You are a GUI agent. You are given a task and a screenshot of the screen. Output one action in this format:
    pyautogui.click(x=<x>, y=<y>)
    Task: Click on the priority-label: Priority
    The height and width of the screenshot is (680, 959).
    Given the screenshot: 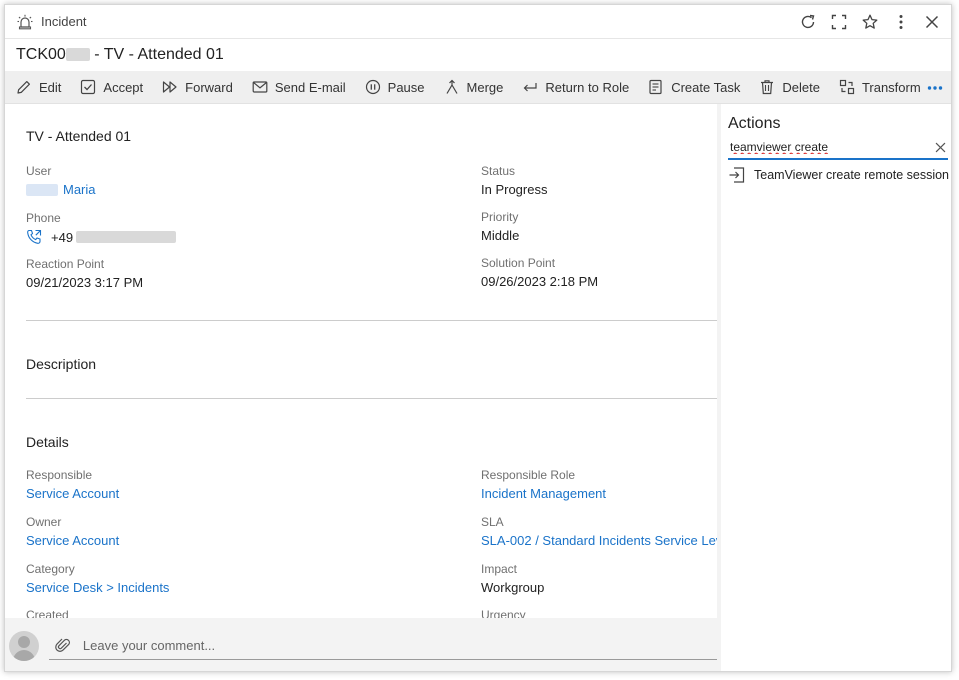 What is the action you would take?
    pyautogui.click(x=500, y=217)
    